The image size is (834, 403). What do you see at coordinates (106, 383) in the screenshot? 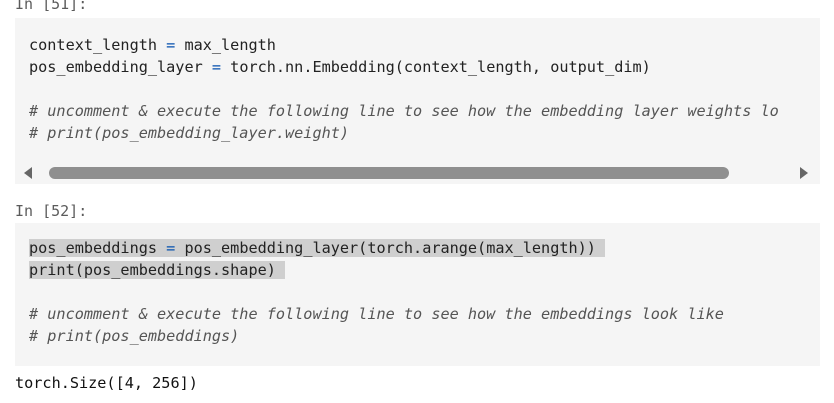
I see `cell-output: torch.Size([4, 256])` at bounding box center [106, 383].